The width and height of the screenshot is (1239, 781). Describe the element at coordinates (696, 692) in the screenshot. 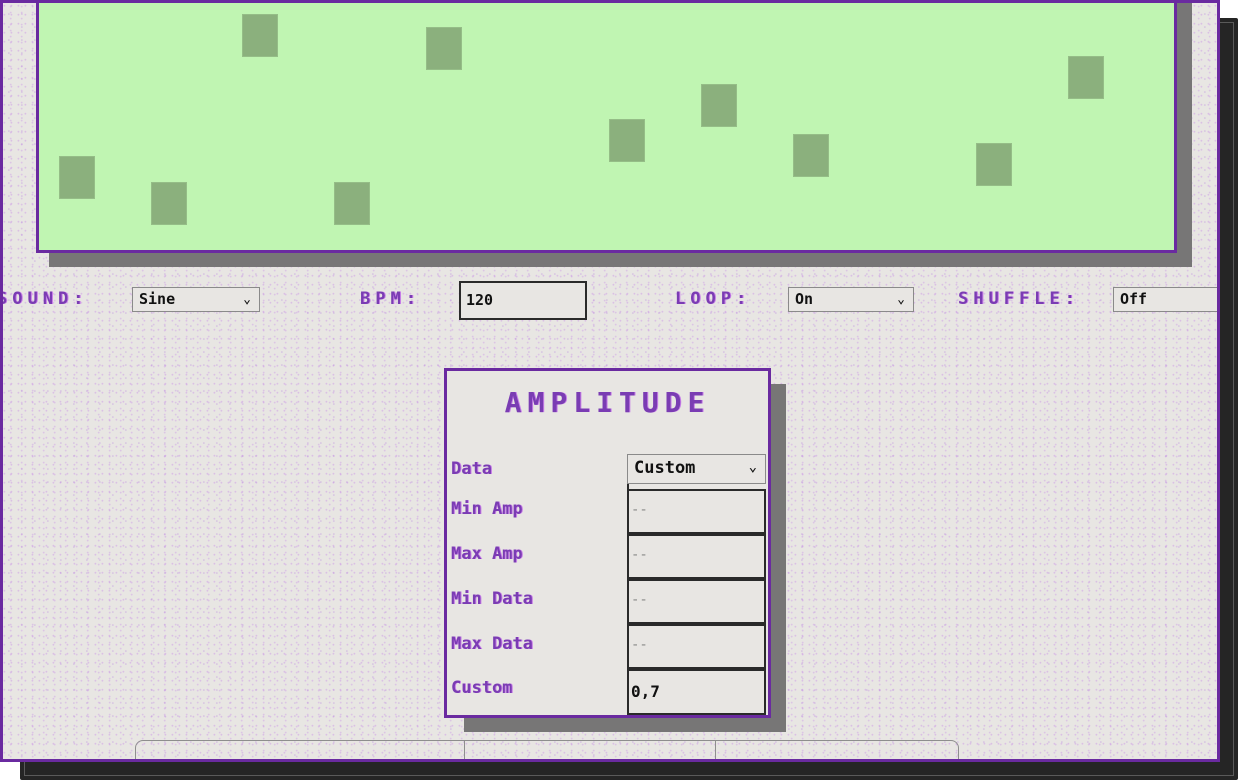

I see `custom-input: 0,7` at that location.